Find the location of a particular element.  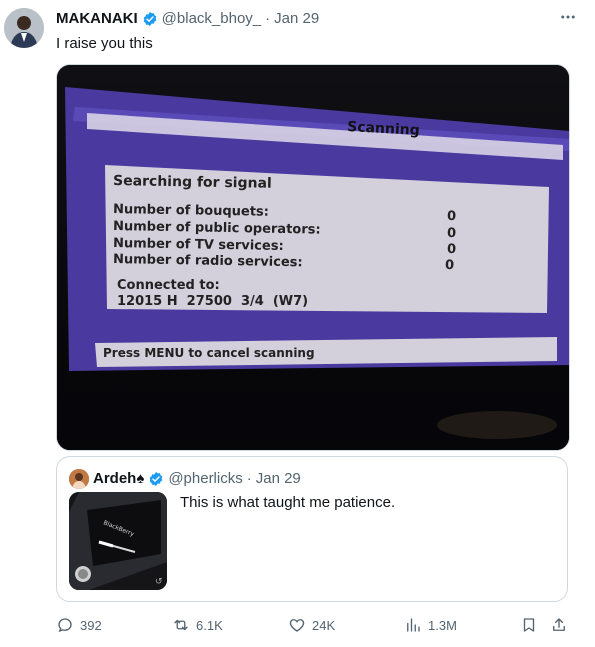

connected-value: 12015 H 27500 3/4 (W7) is located at coordinates (212, 301).